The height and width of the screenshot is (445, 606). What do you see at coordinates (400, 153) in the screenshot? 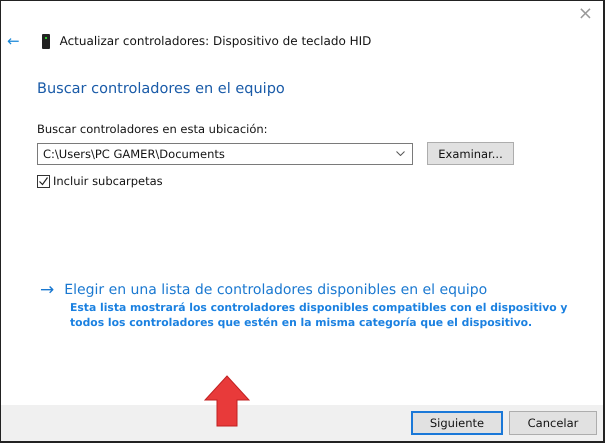
I see `caret-icon` at bounding box center [400, 153].